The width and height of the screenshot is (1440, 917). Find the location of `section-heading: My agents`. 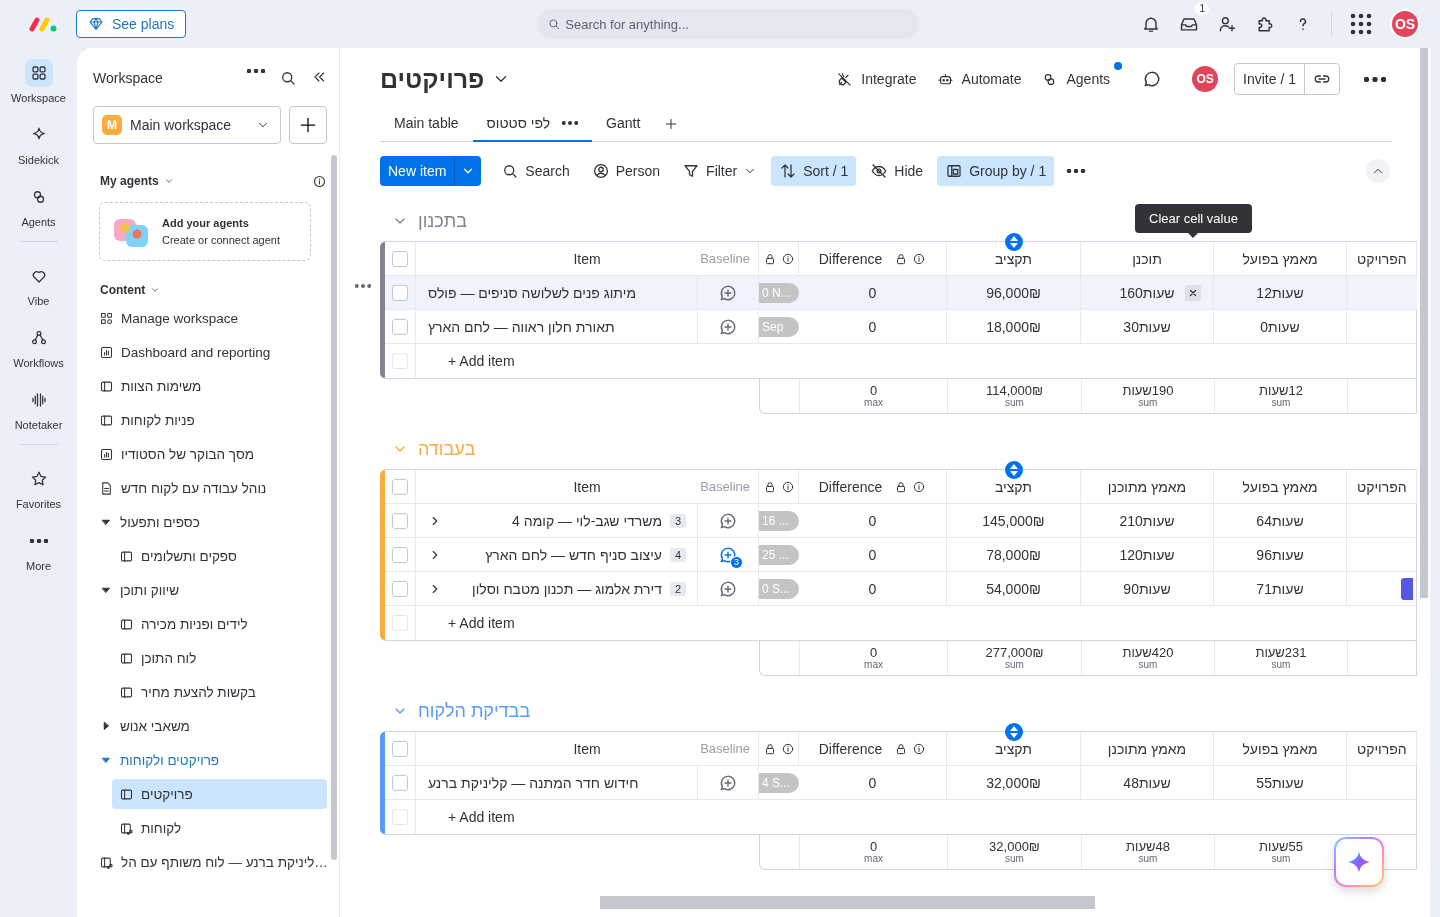

section-heading: My agents is located at coordinates (129, 181).